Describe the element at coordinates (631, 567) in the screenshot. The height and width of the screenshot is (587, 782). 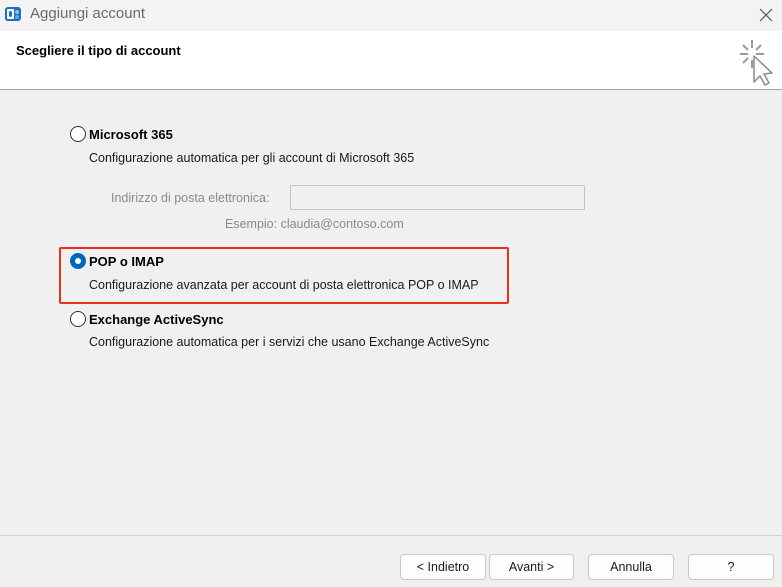
I see `cancel-button: Annulla` at that location.